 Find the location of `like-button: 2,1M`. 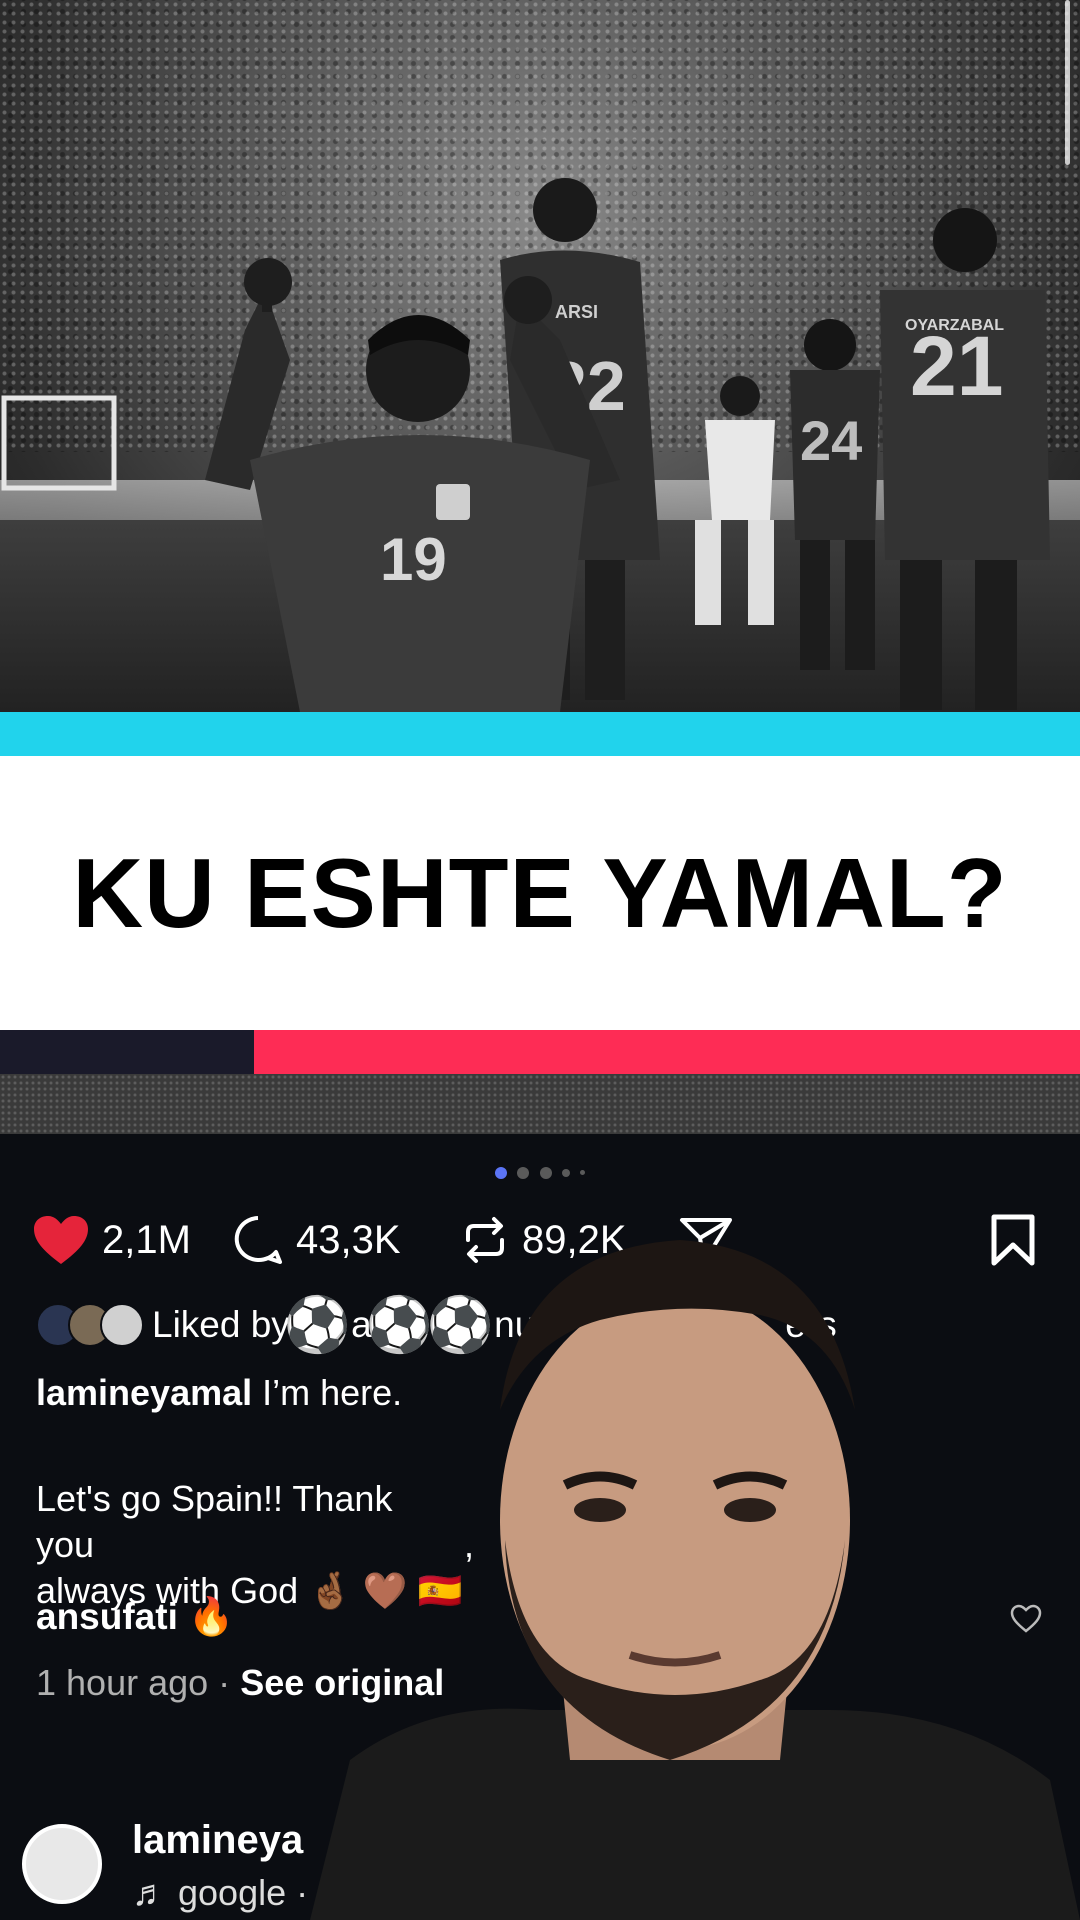

like-button: 2,1M is located at coordinates (111, 1240).